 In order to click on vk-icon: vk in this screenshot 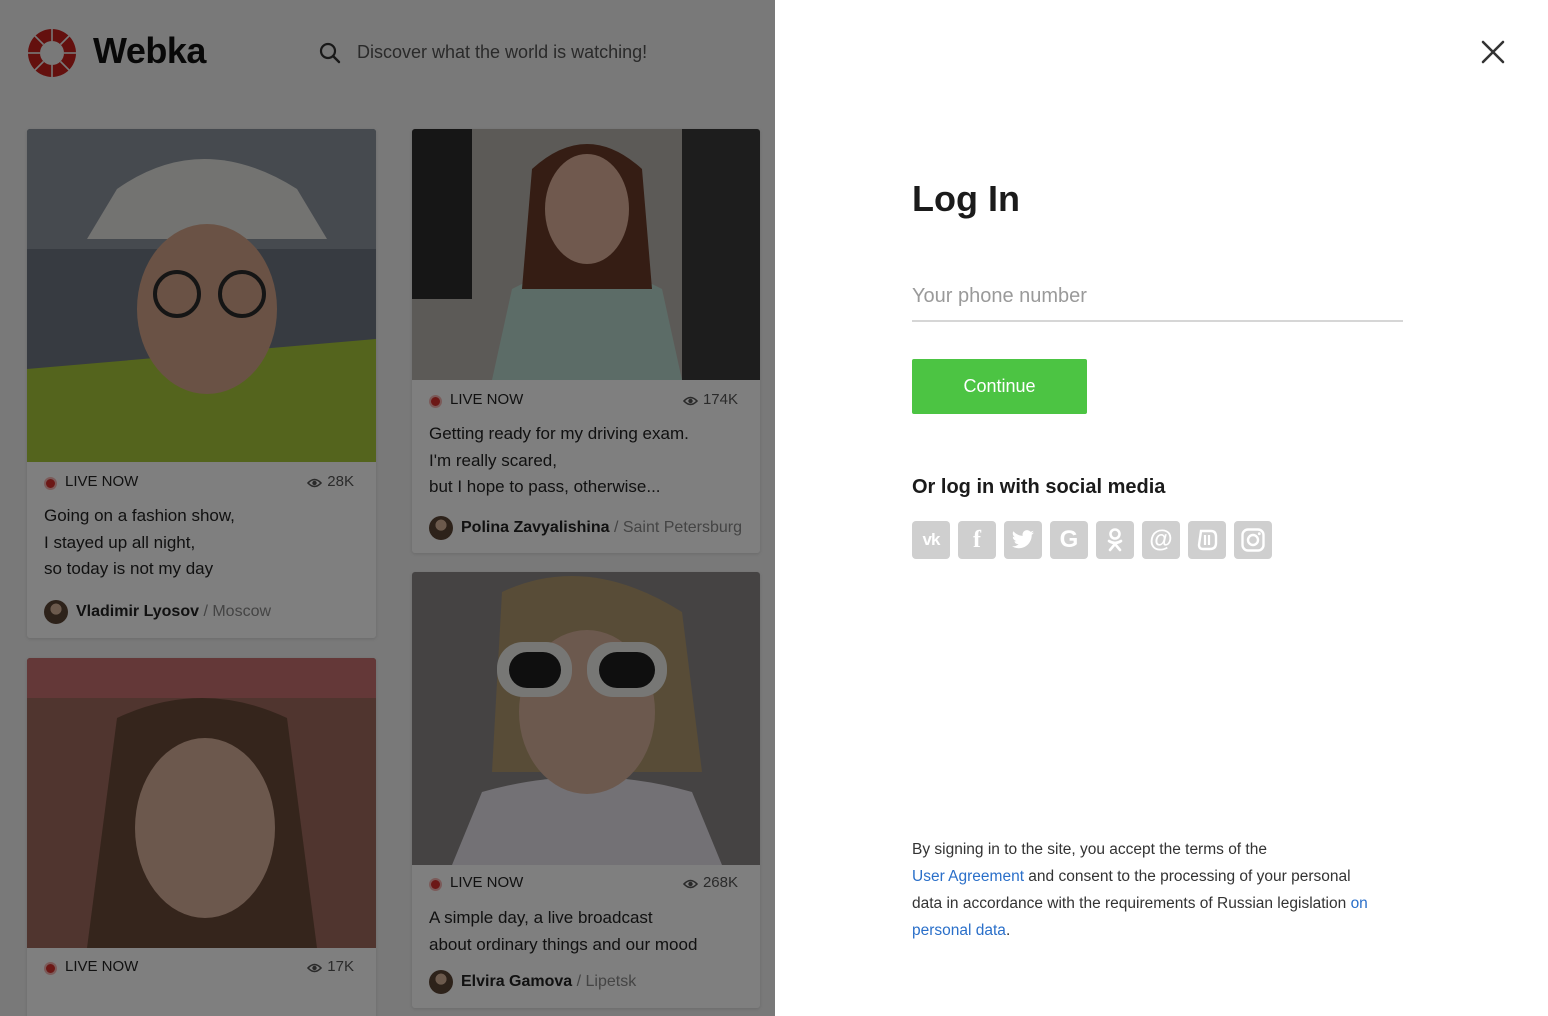, I will do `click(931, 540)`.